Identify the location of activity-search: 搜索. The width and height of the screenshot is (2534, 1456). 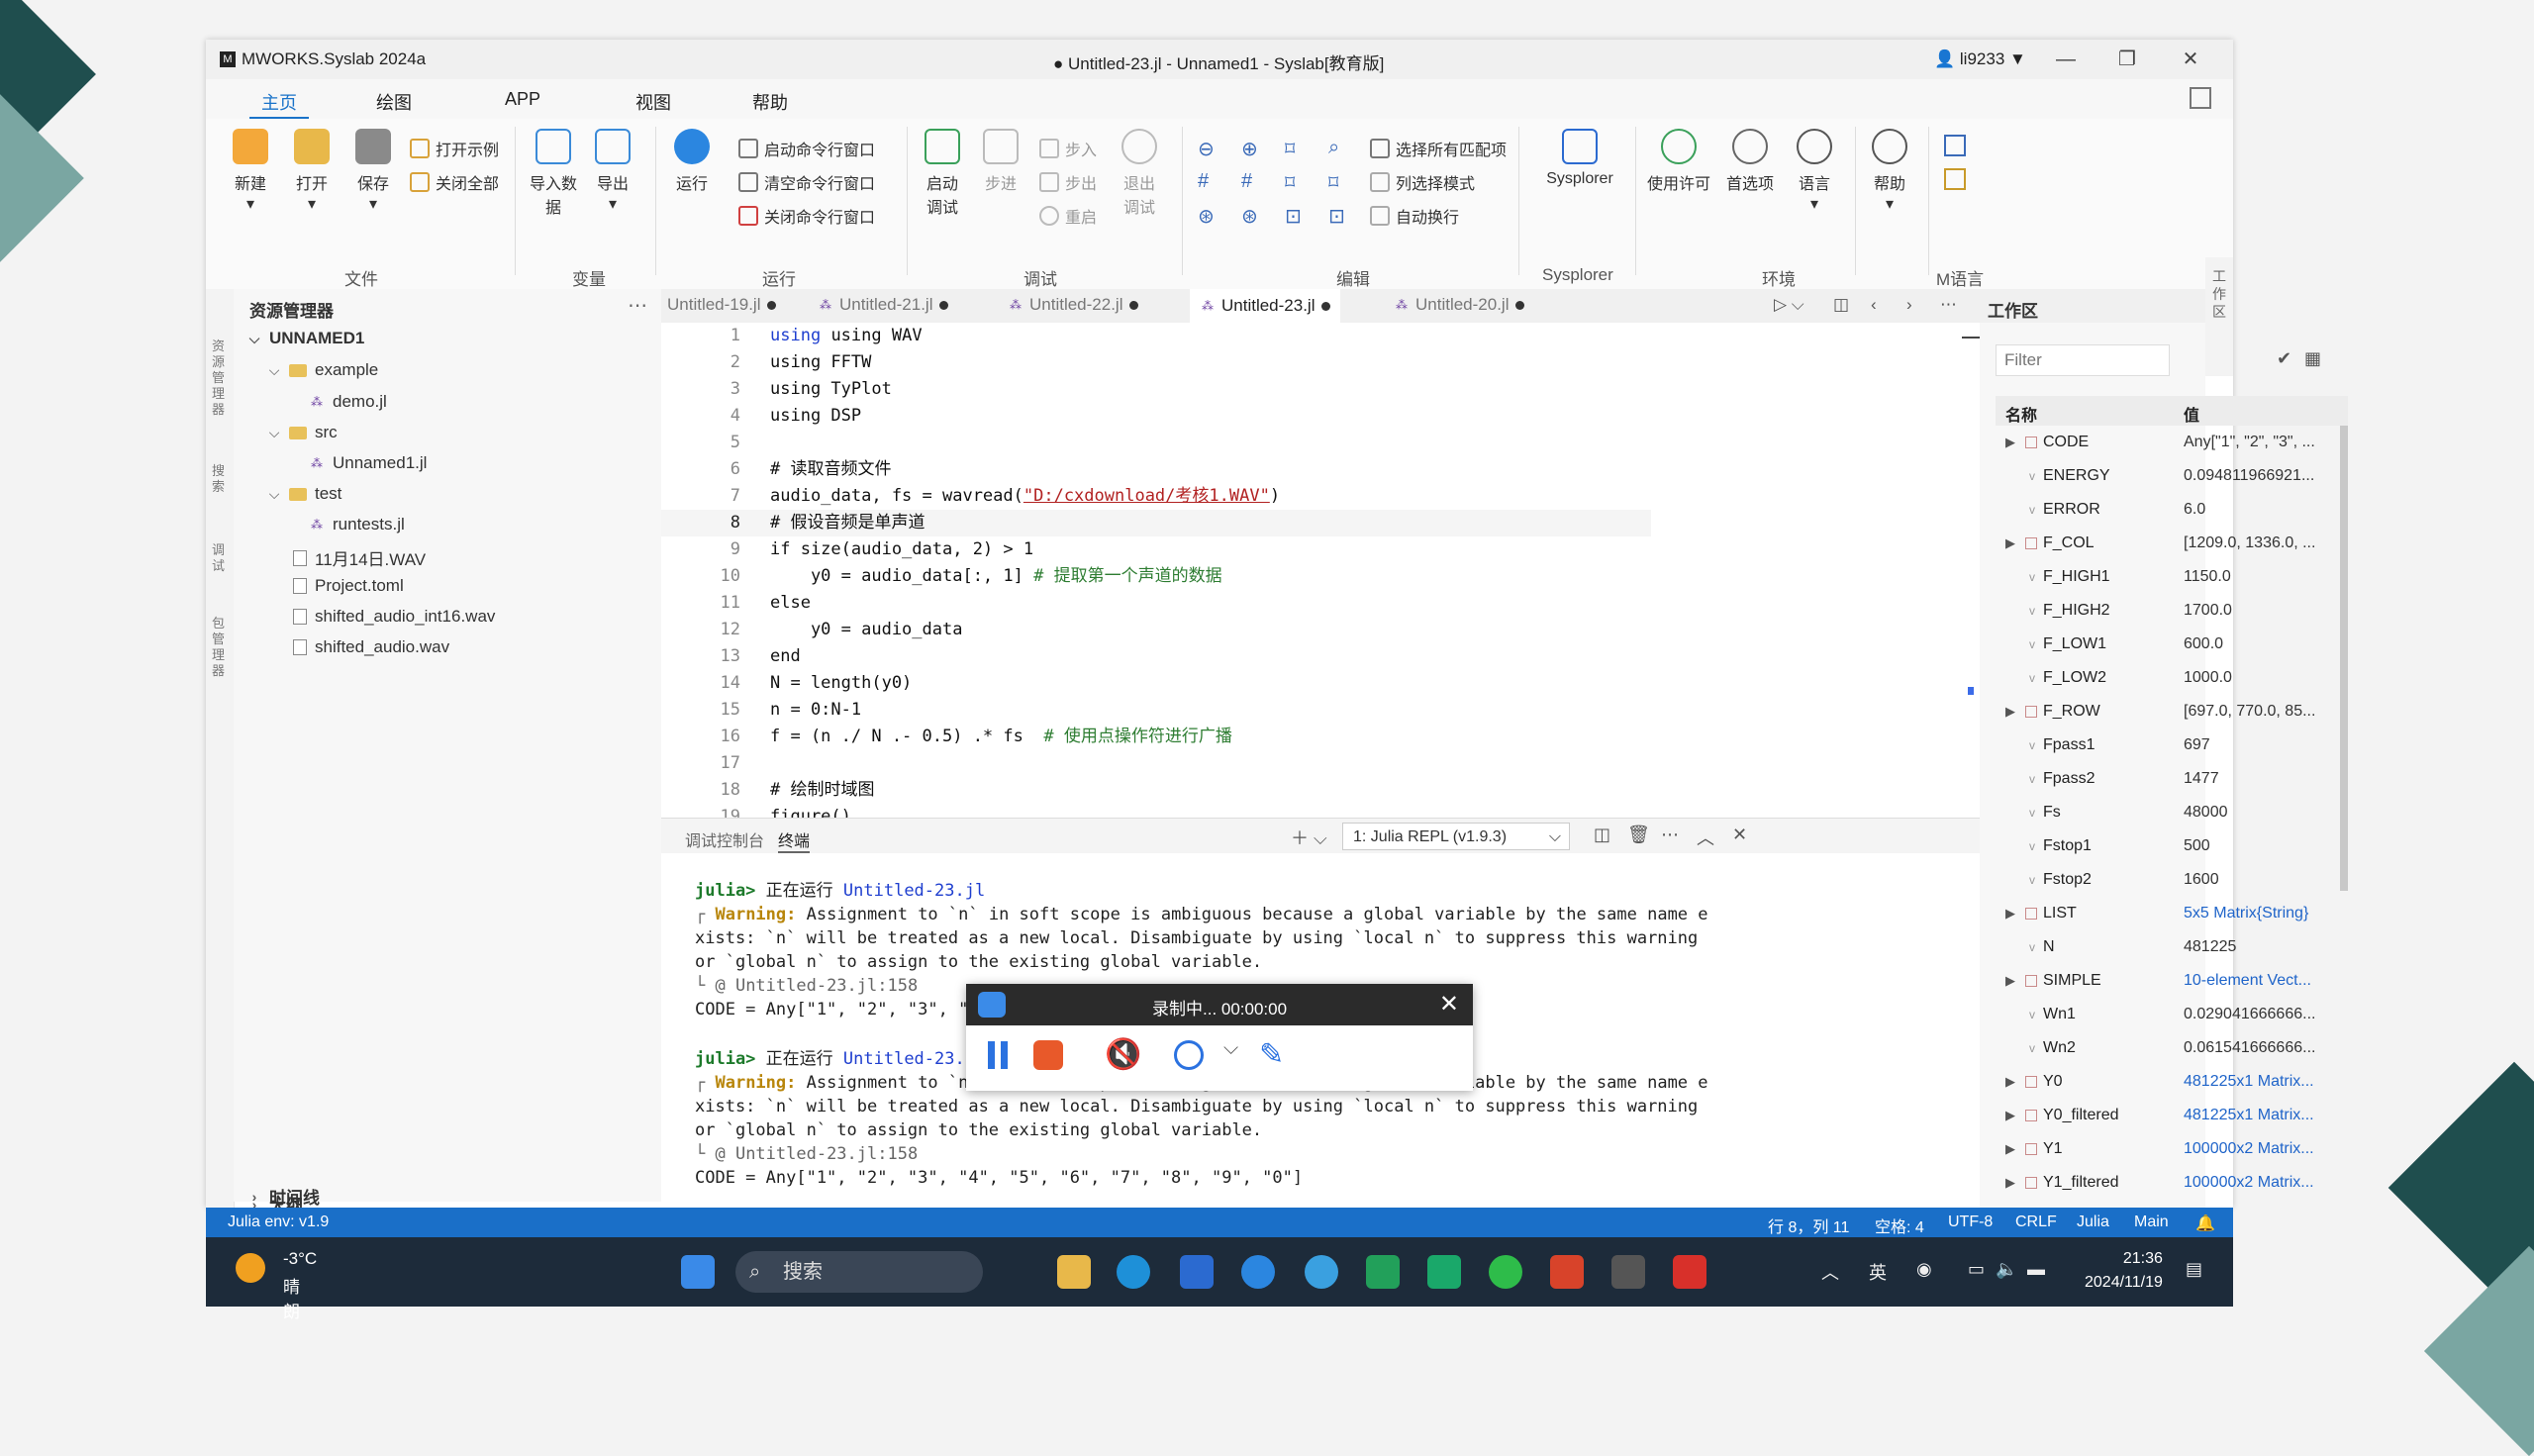
(220, 479).